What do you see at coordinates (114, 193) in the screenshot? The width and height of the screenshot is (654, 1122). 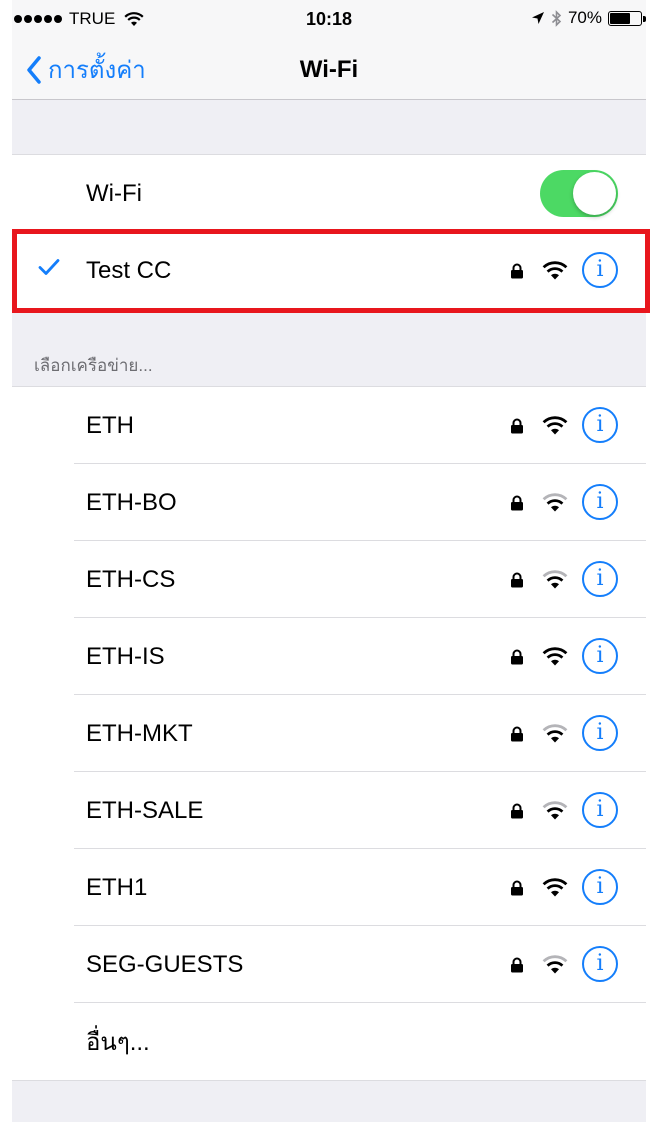 I see `wifi-toggle-label: Wi-Fi` at bounding box center [114, 193].